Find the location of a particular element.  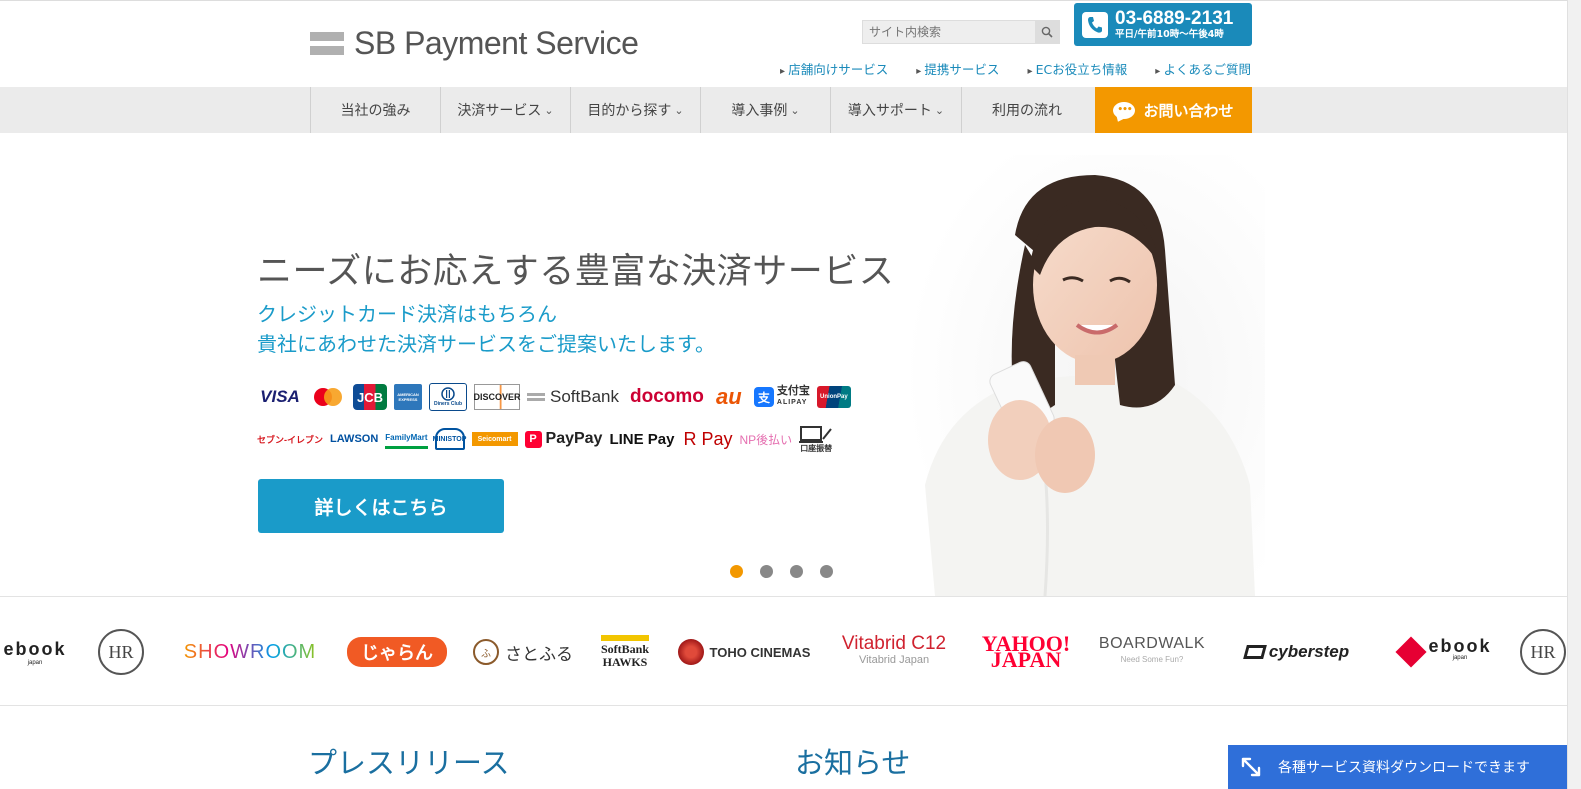

news-heading: お知らせ is located at coordinates (853, 763).